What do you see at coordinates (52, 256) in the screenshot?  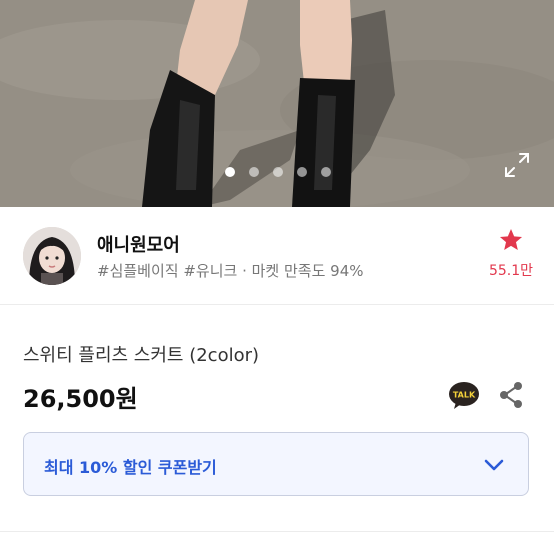 I see `avatar` at bounding box center [52, 256].